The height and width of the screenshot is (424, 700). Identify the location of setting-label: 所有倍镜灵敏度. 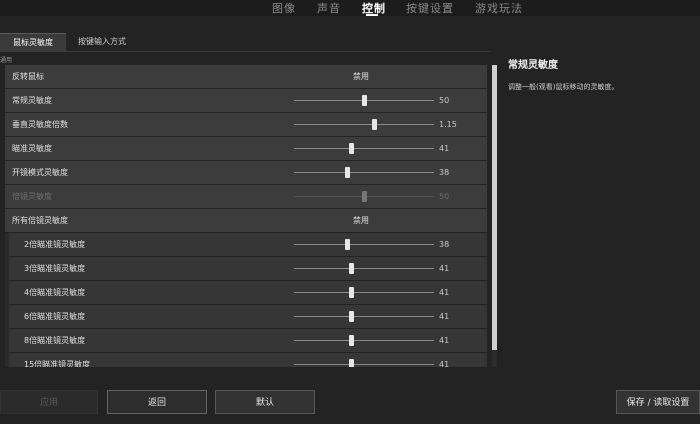
(40, 220).